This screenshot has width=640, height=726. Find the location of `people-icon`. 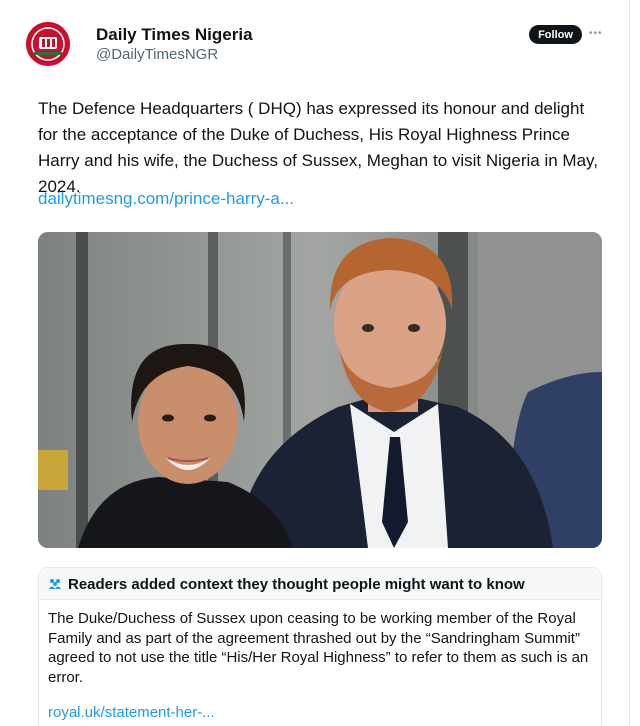

people-icon is located at coordinates (55, 584).